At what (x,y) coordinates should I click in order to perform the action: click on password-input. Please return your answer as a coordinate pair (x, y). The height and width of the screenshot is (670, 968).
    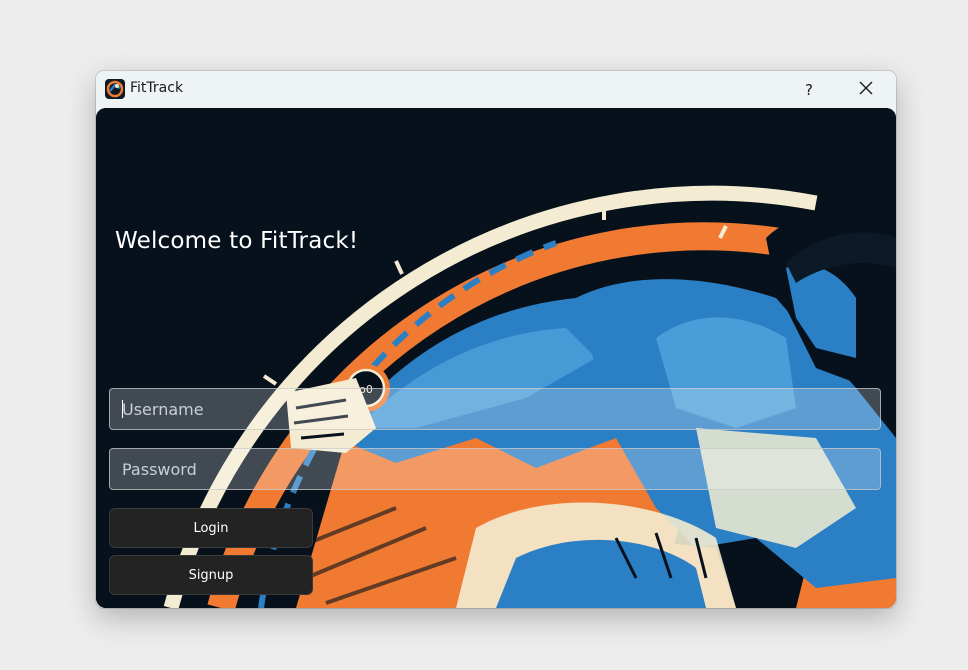
    Looking at the image, I should click on (495, 469).